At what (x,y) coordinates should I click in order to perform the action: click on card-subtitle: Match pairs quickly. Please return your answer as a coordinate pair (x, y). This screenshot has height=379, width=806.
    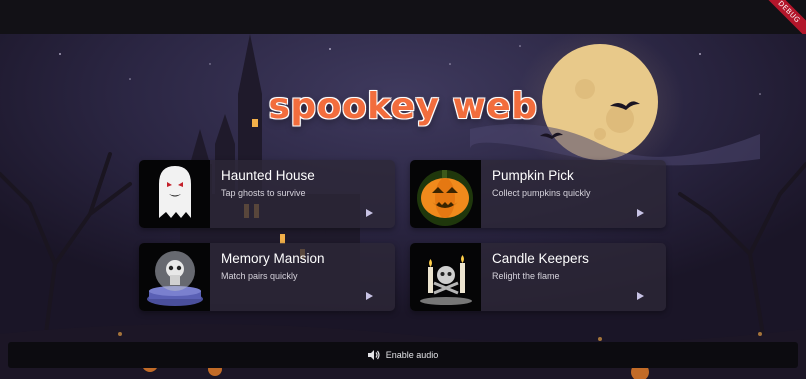
    Looking at the image, I should click on (259, 276).